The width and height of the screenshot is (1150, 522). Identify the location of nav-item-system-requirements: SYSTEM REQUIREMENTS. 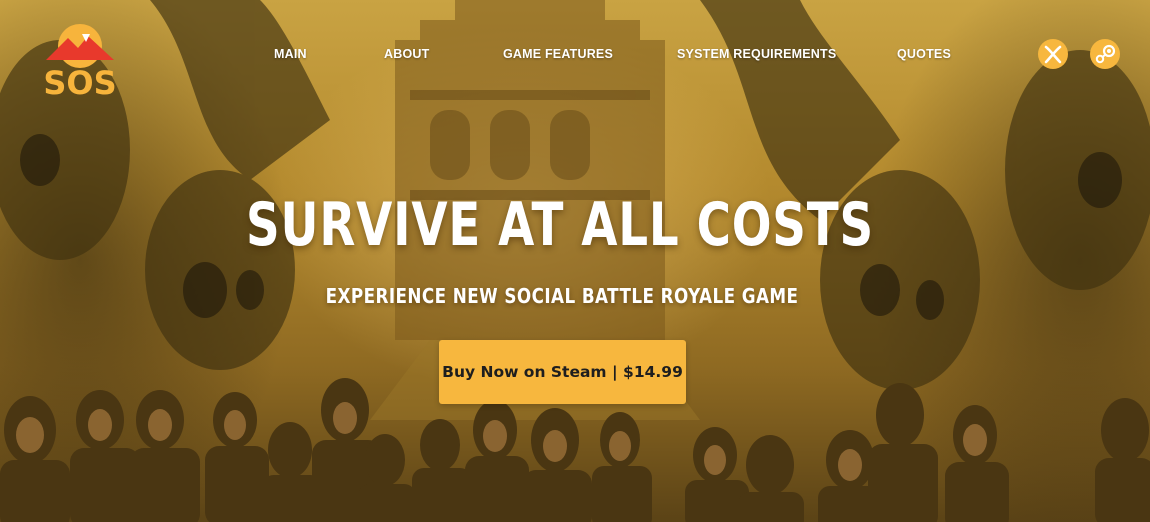
(756, 54).